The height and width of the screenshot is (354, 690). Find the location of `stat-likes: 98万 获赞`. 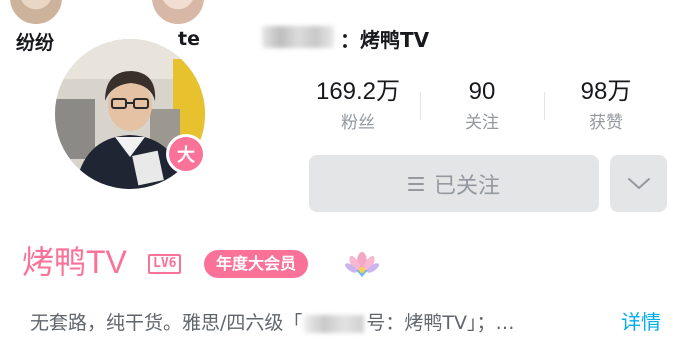

stat-likes: 98万 获赞 is located at coordinates (606, 106).